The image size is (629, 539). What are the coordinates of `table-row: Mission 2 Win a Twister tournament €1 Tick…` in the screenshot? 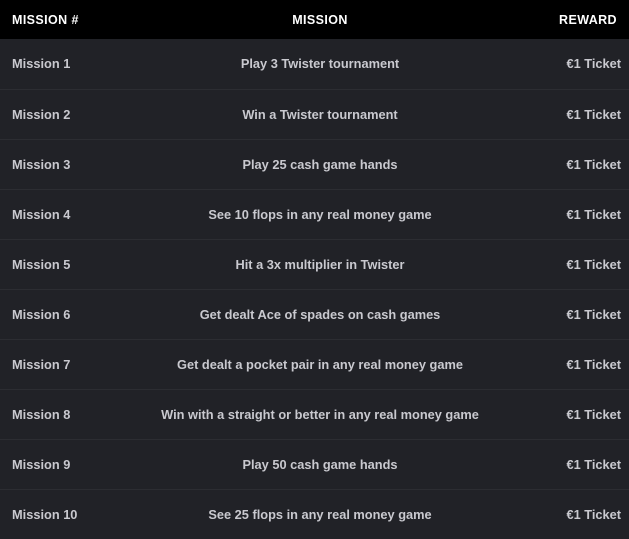 It's located at (314, 114).